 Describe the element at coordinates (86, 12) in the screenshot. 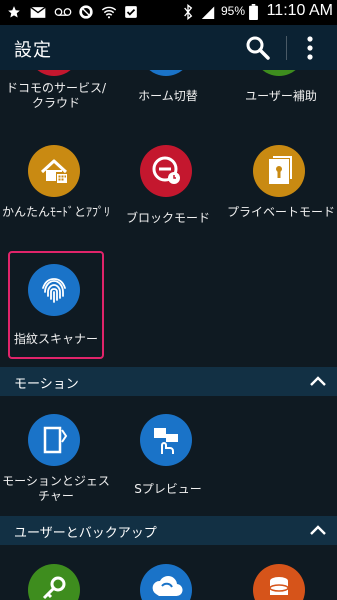

I see `call-blocked-icon` at that location.